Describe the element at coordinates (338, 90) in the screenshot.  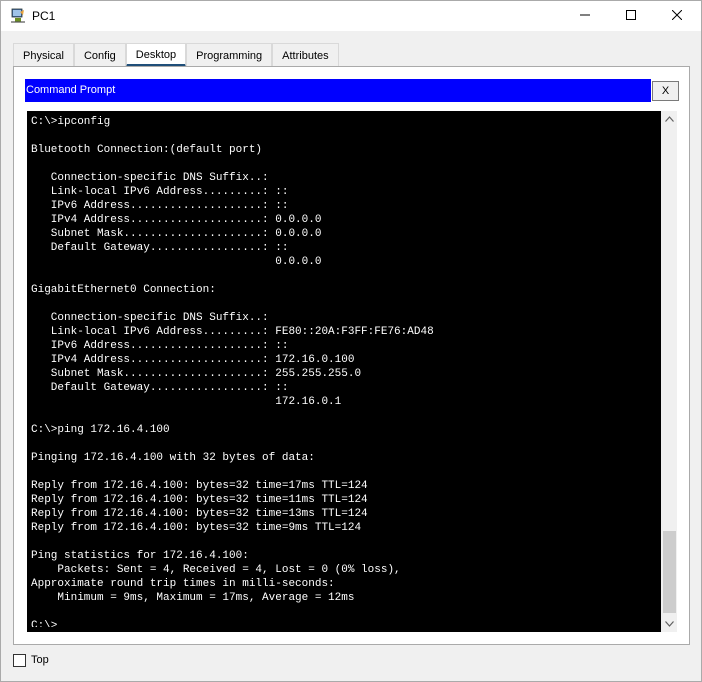
I see `command-prompt-title: Command Prompt` at that location.